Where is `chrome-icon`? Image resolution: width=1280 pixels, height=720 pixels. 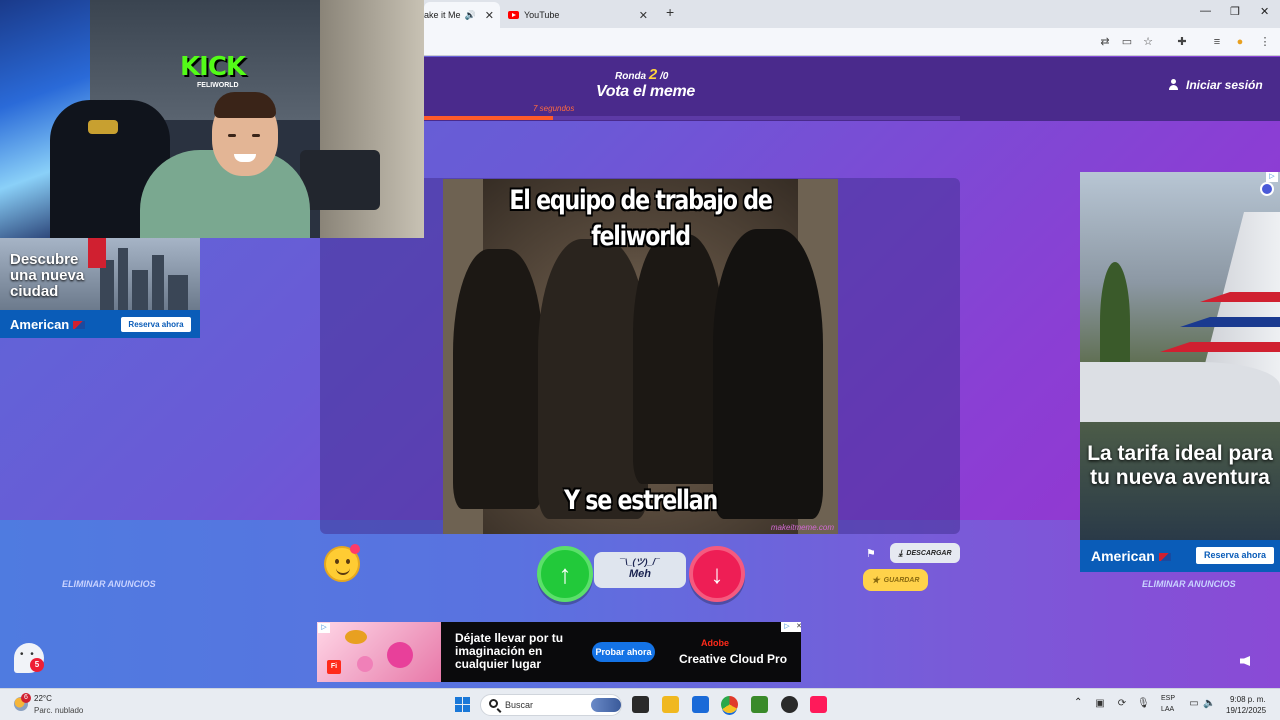
chrome-icon is located at coordinates (729, 704).